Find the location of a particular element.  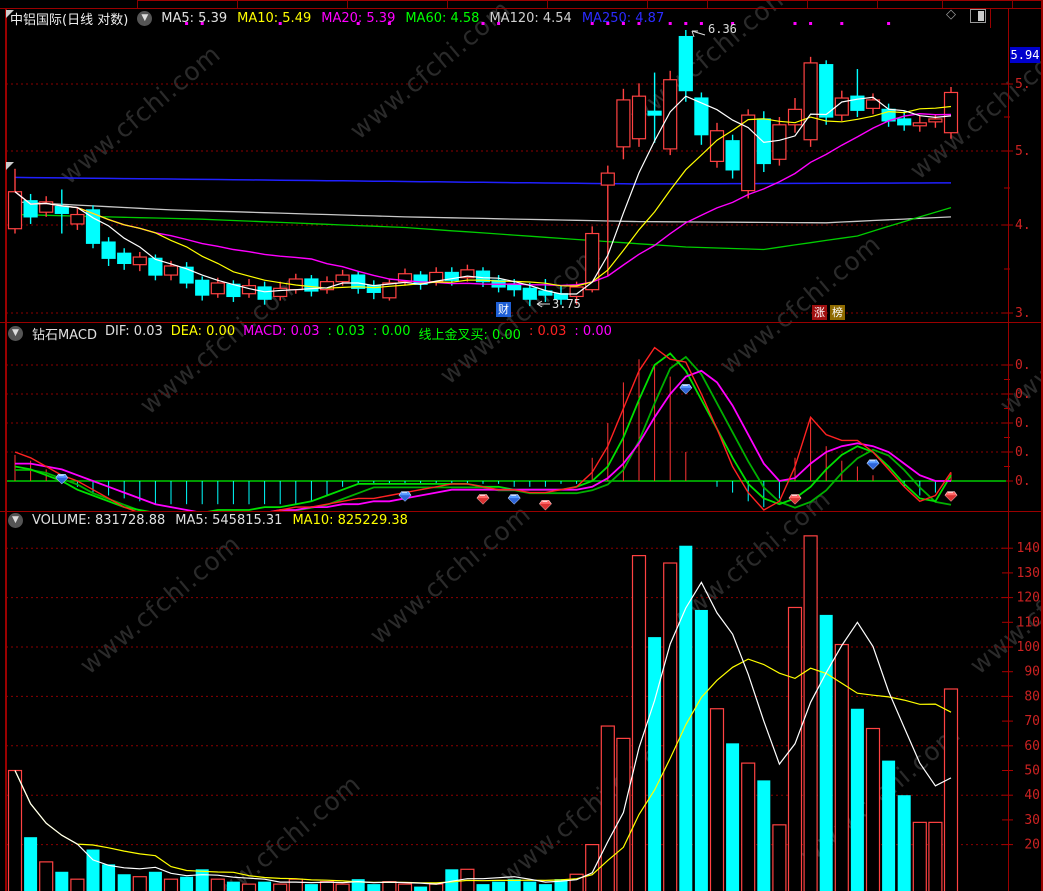

header-segment: MA5: 5.39 is located at coordinates (194, 18).